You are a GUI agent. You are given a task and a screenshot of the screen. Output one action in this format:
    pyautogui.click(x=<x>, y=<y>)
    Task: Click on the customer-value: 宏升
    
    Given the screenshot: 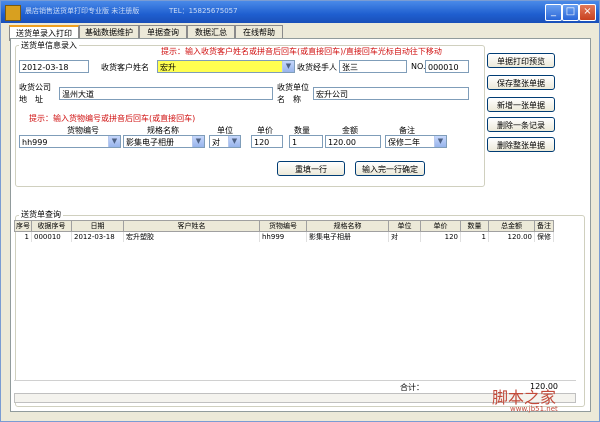 What is the action you would take?
    pyautogui.click(x=168, y=67)
    